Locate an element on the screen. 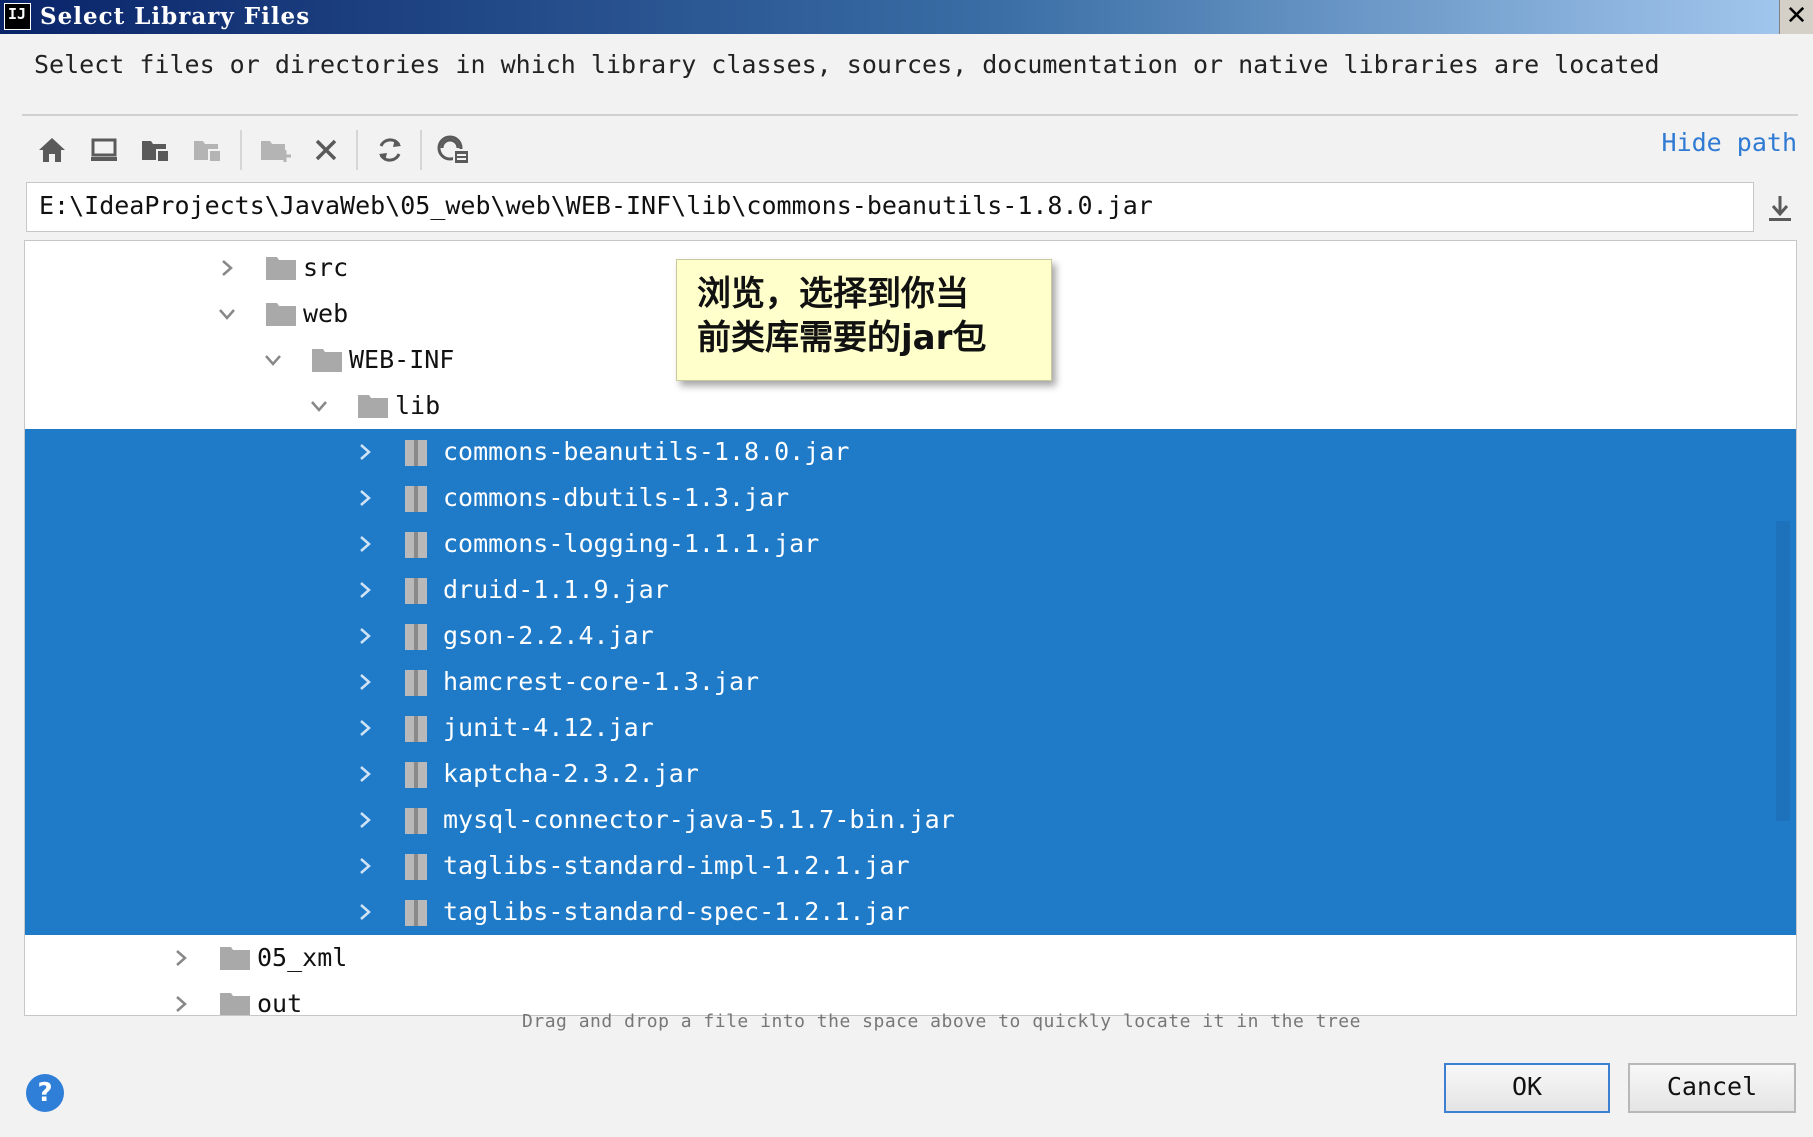  download-icon is located at coordinates (1780, 208).